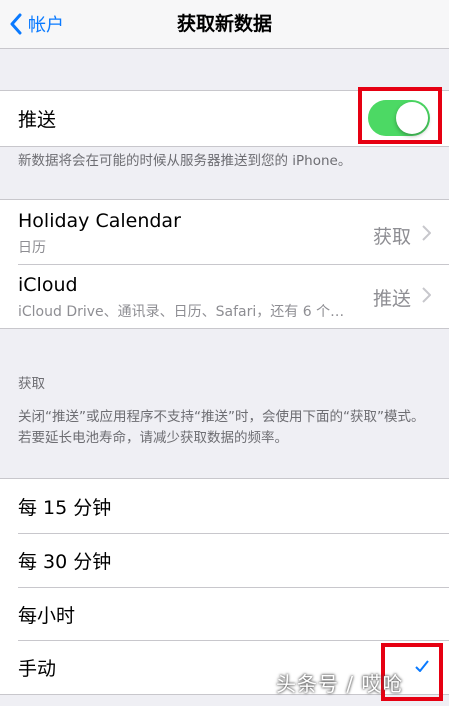 The height and width of the screenshot is (706, 449). What do you see at coordinates (65, 508) in the screenshot?
I see `option-label: 每 15 分钟` at bounding box center [65, 508].